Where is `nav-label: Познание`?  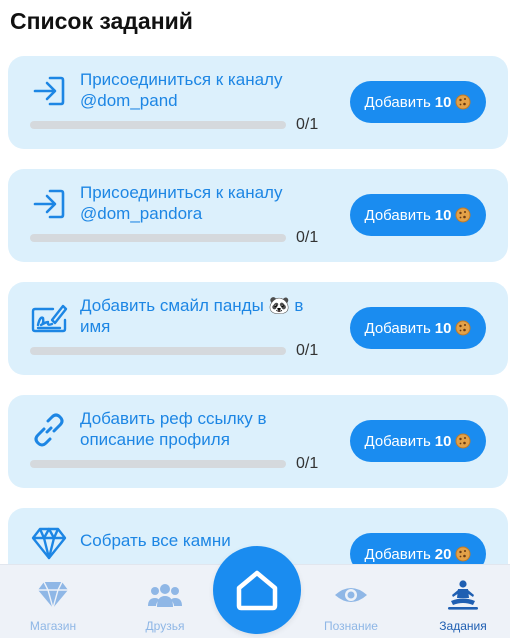
nav-label: Познание is located at coordinates (351, 626).